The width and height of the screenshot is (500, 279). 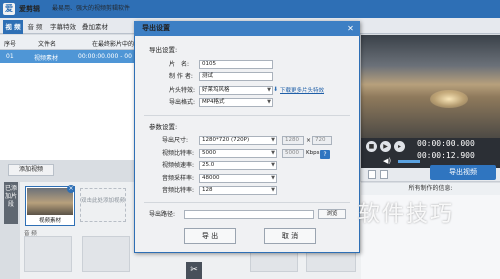 What do you see at coordinates (156, 28) in the screenshot?
I see `dialog-title: 导出设置` at bounding box center [156, 28].